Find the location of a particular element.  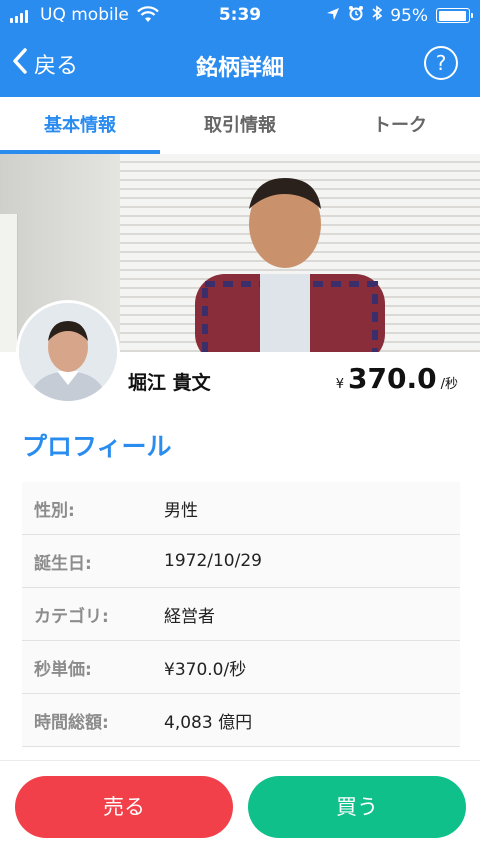

status-right: 95% is located at coordinates (399, 15).